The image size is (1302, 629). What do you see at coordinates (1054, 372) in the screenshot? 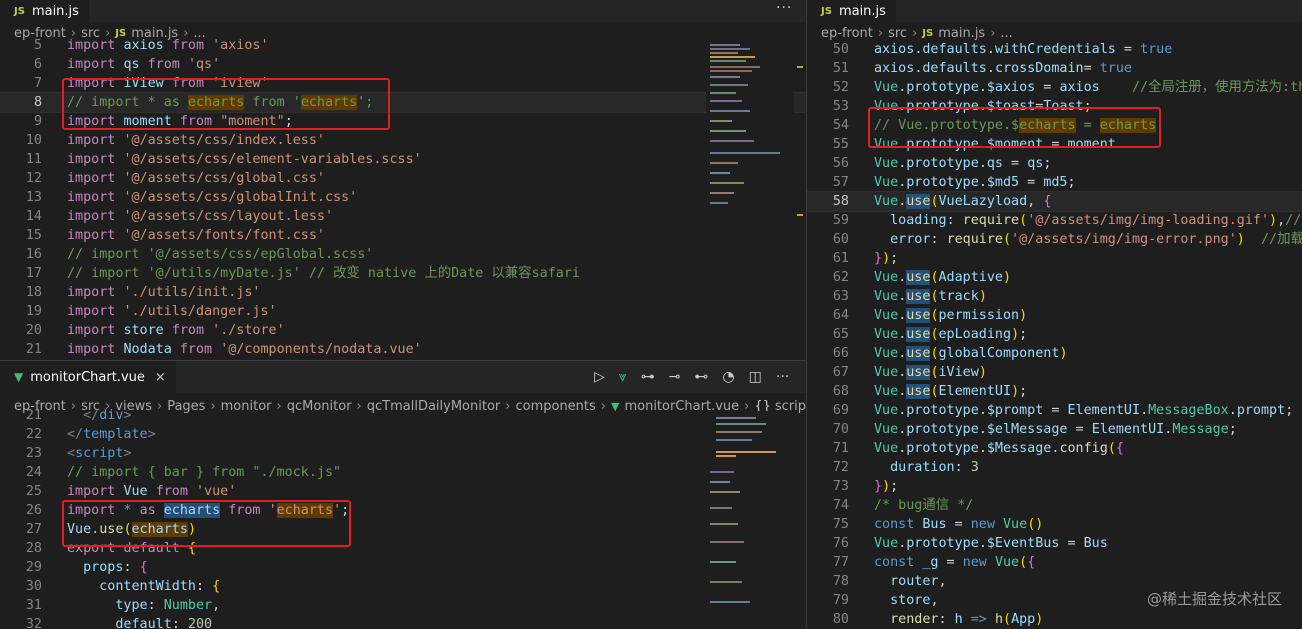
I see `code-line: 67 Vue.use(iView)` at bounding box center [1054, 372].